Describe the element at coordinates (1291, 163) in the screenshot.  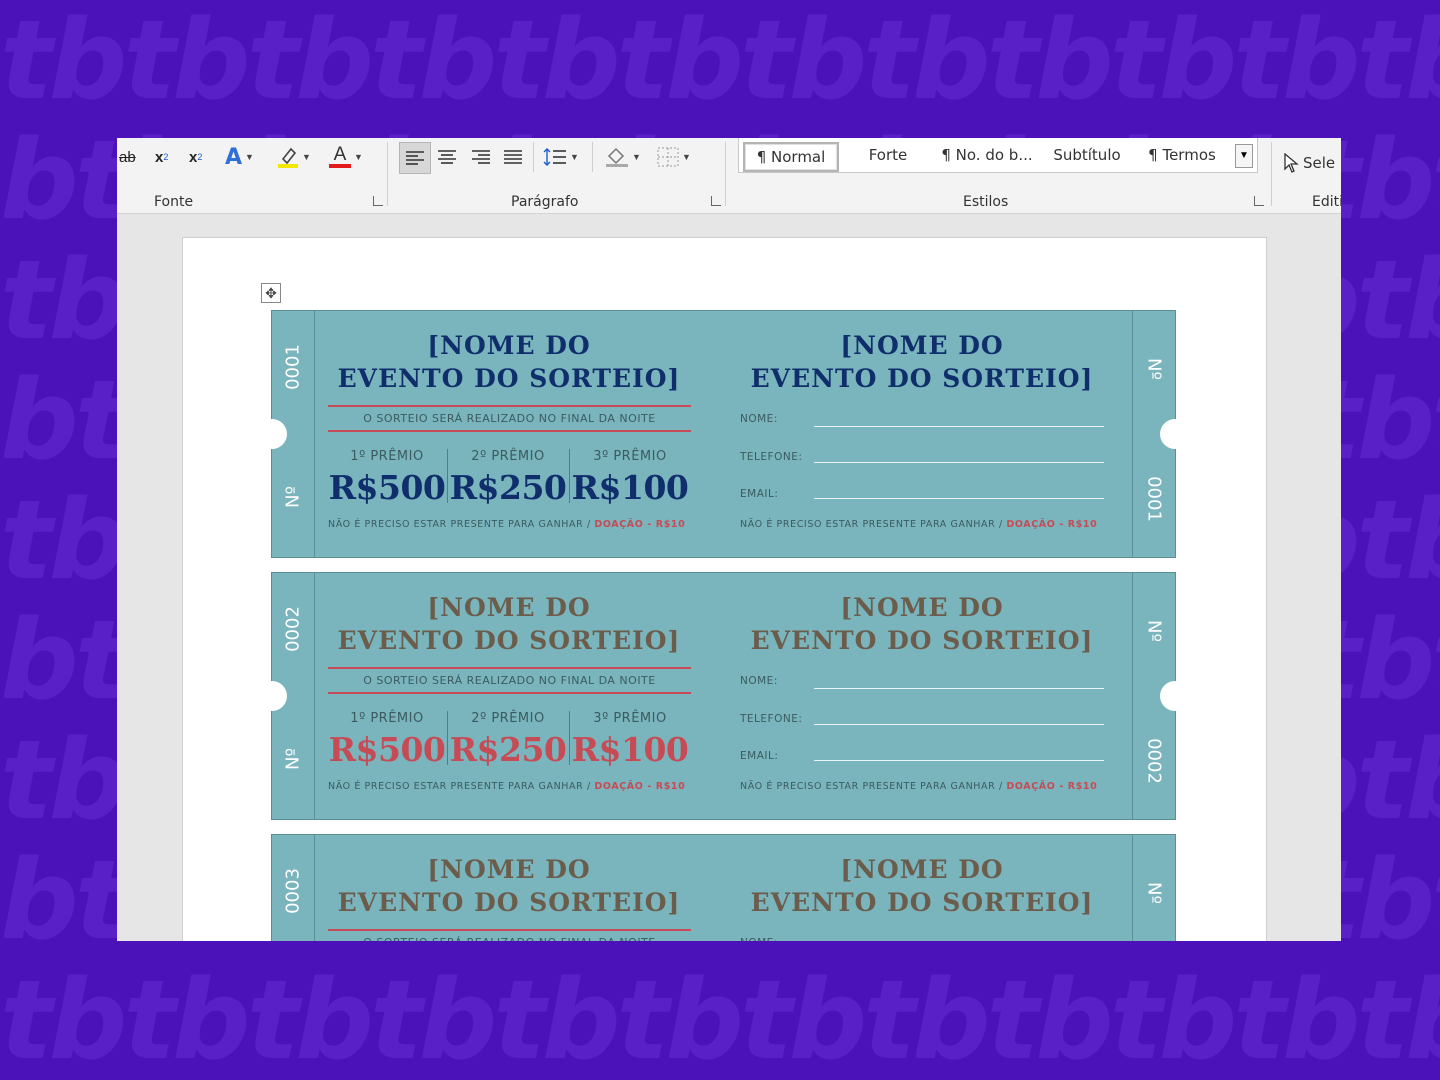
I see `cursor-arrow-icon` at that location.